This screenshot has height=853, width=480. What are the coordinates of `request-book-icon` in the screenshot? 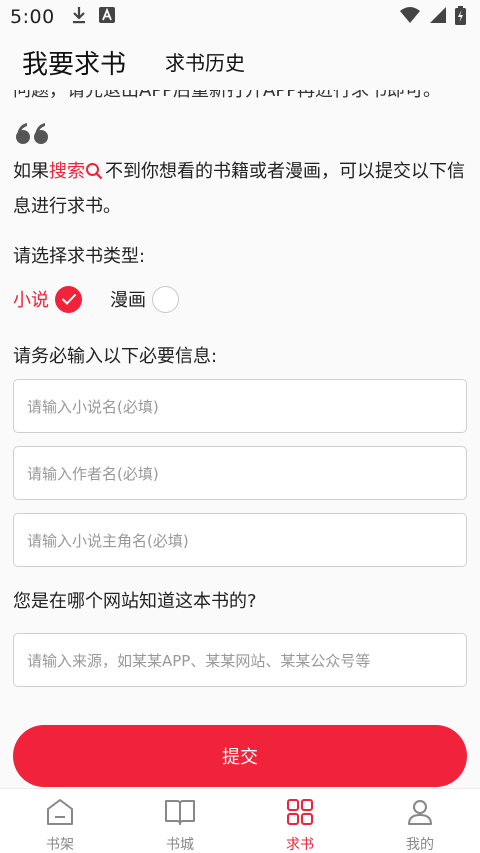 It's located at (300, 814).